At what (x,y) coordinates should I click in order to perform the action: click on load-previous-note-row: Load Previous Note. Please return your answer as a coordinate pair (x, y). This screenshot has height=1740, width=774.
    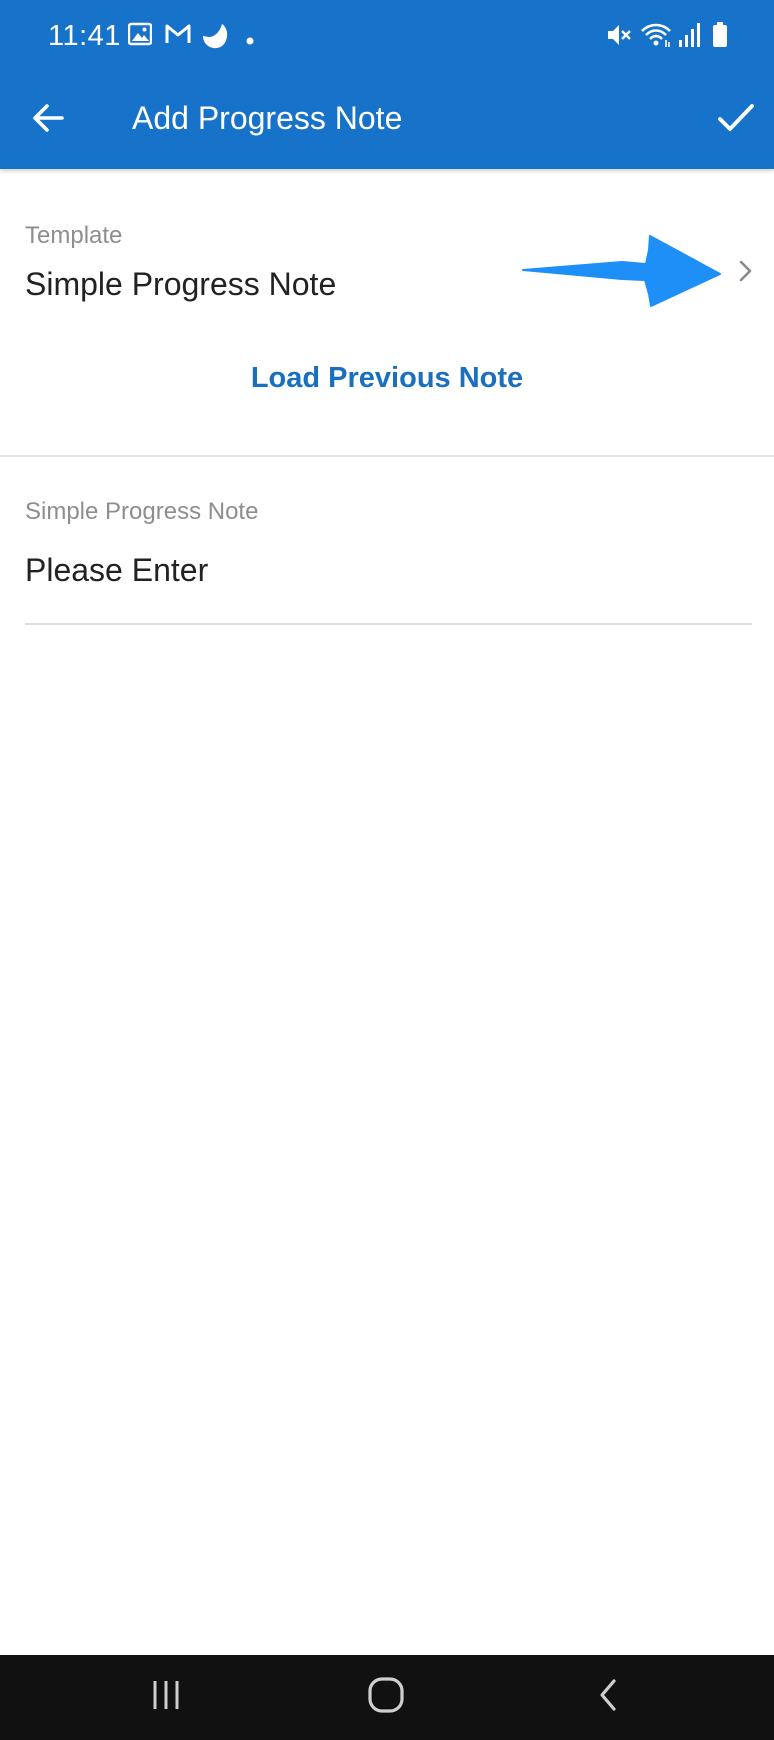
    Looking at the image, I should click on (387, 378).